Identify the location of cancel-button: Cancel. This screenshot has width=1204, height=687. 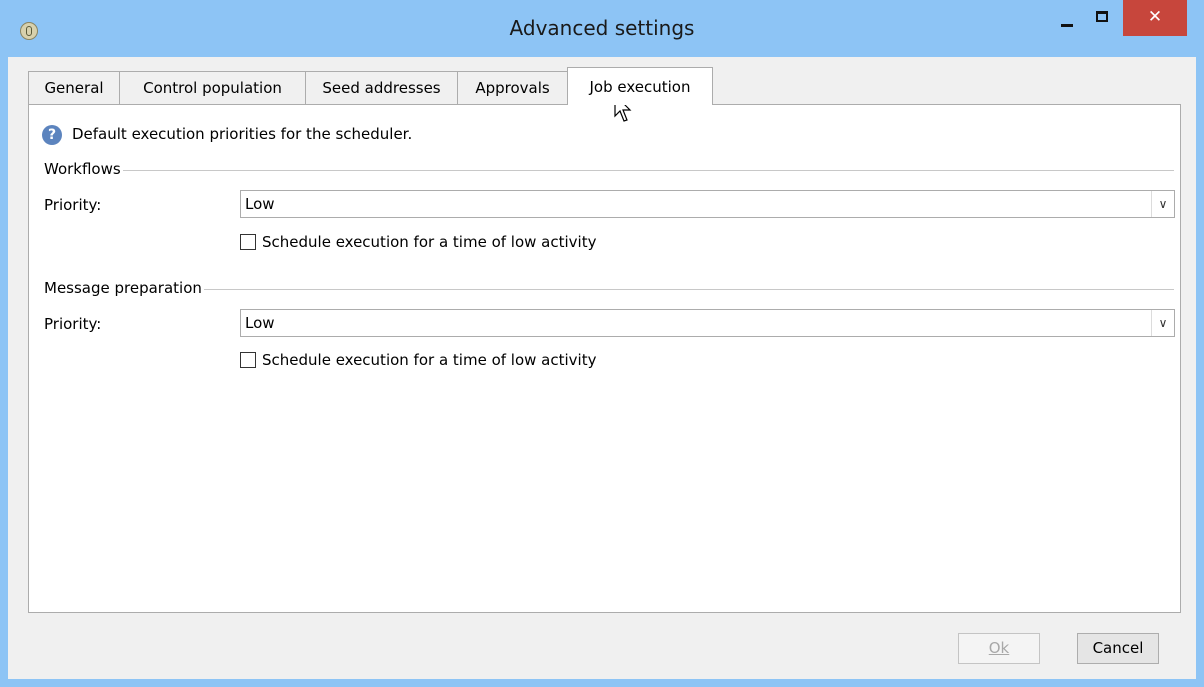
(1118, 648).